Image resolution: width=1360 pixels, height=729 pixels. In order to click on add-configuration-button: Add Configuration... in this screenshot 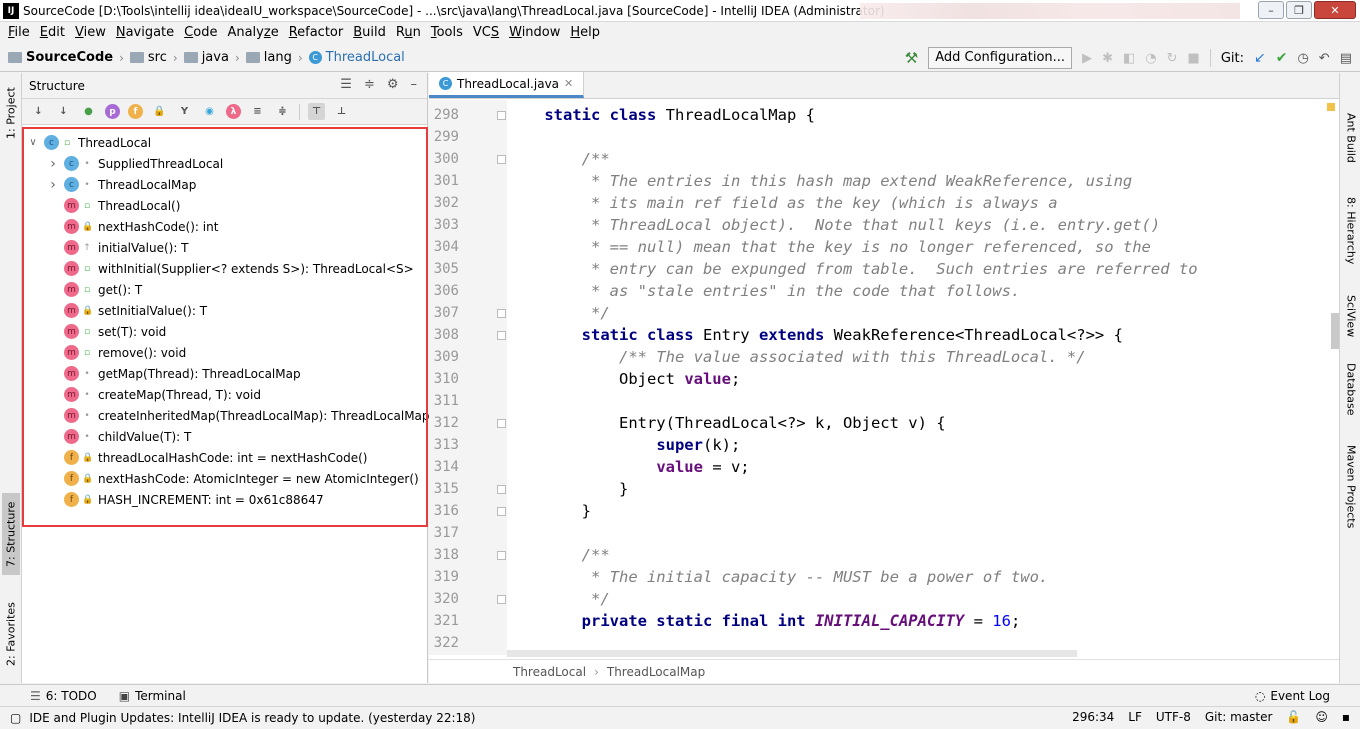, I will do `click(1000, 58)`.